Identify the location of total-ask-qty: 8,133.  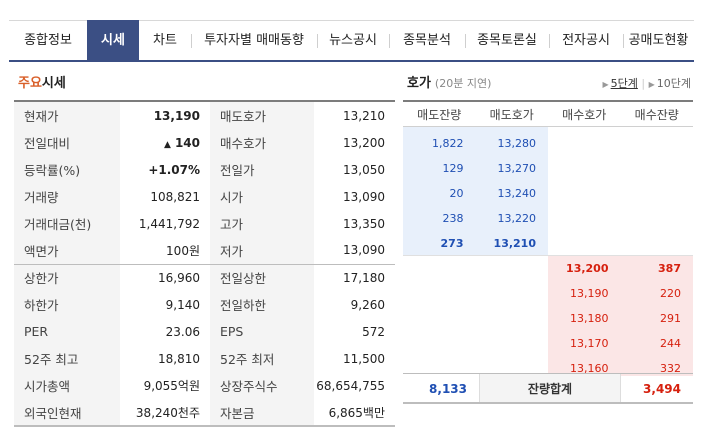
(448, 389).